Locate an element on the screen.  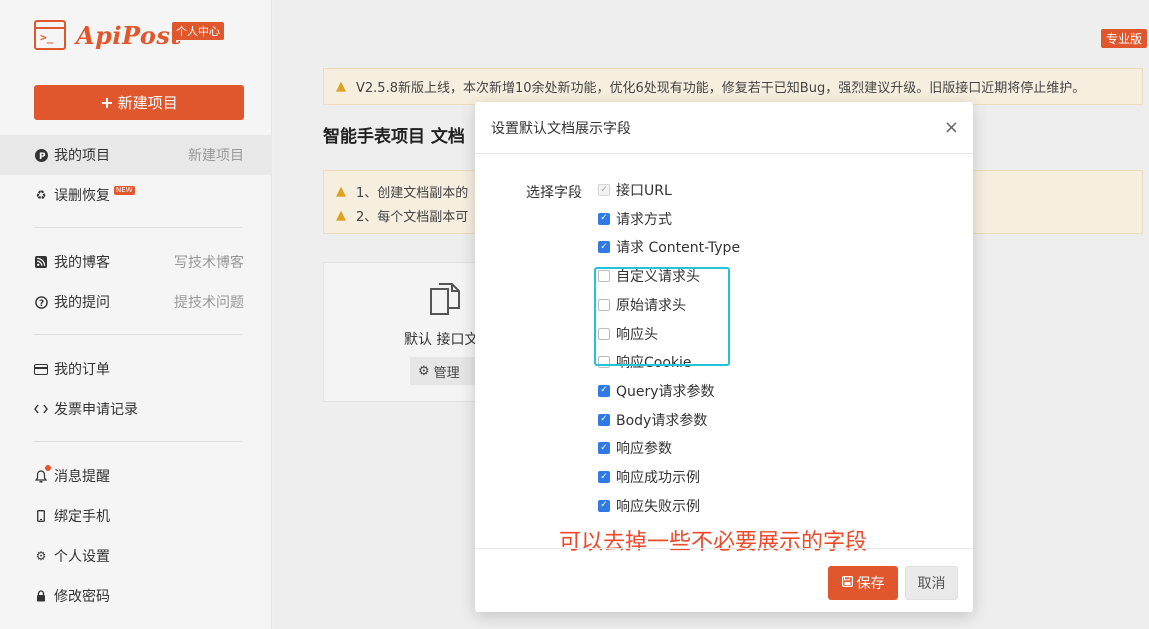
circle-p-icon: P is located at coordinates (41, 155).